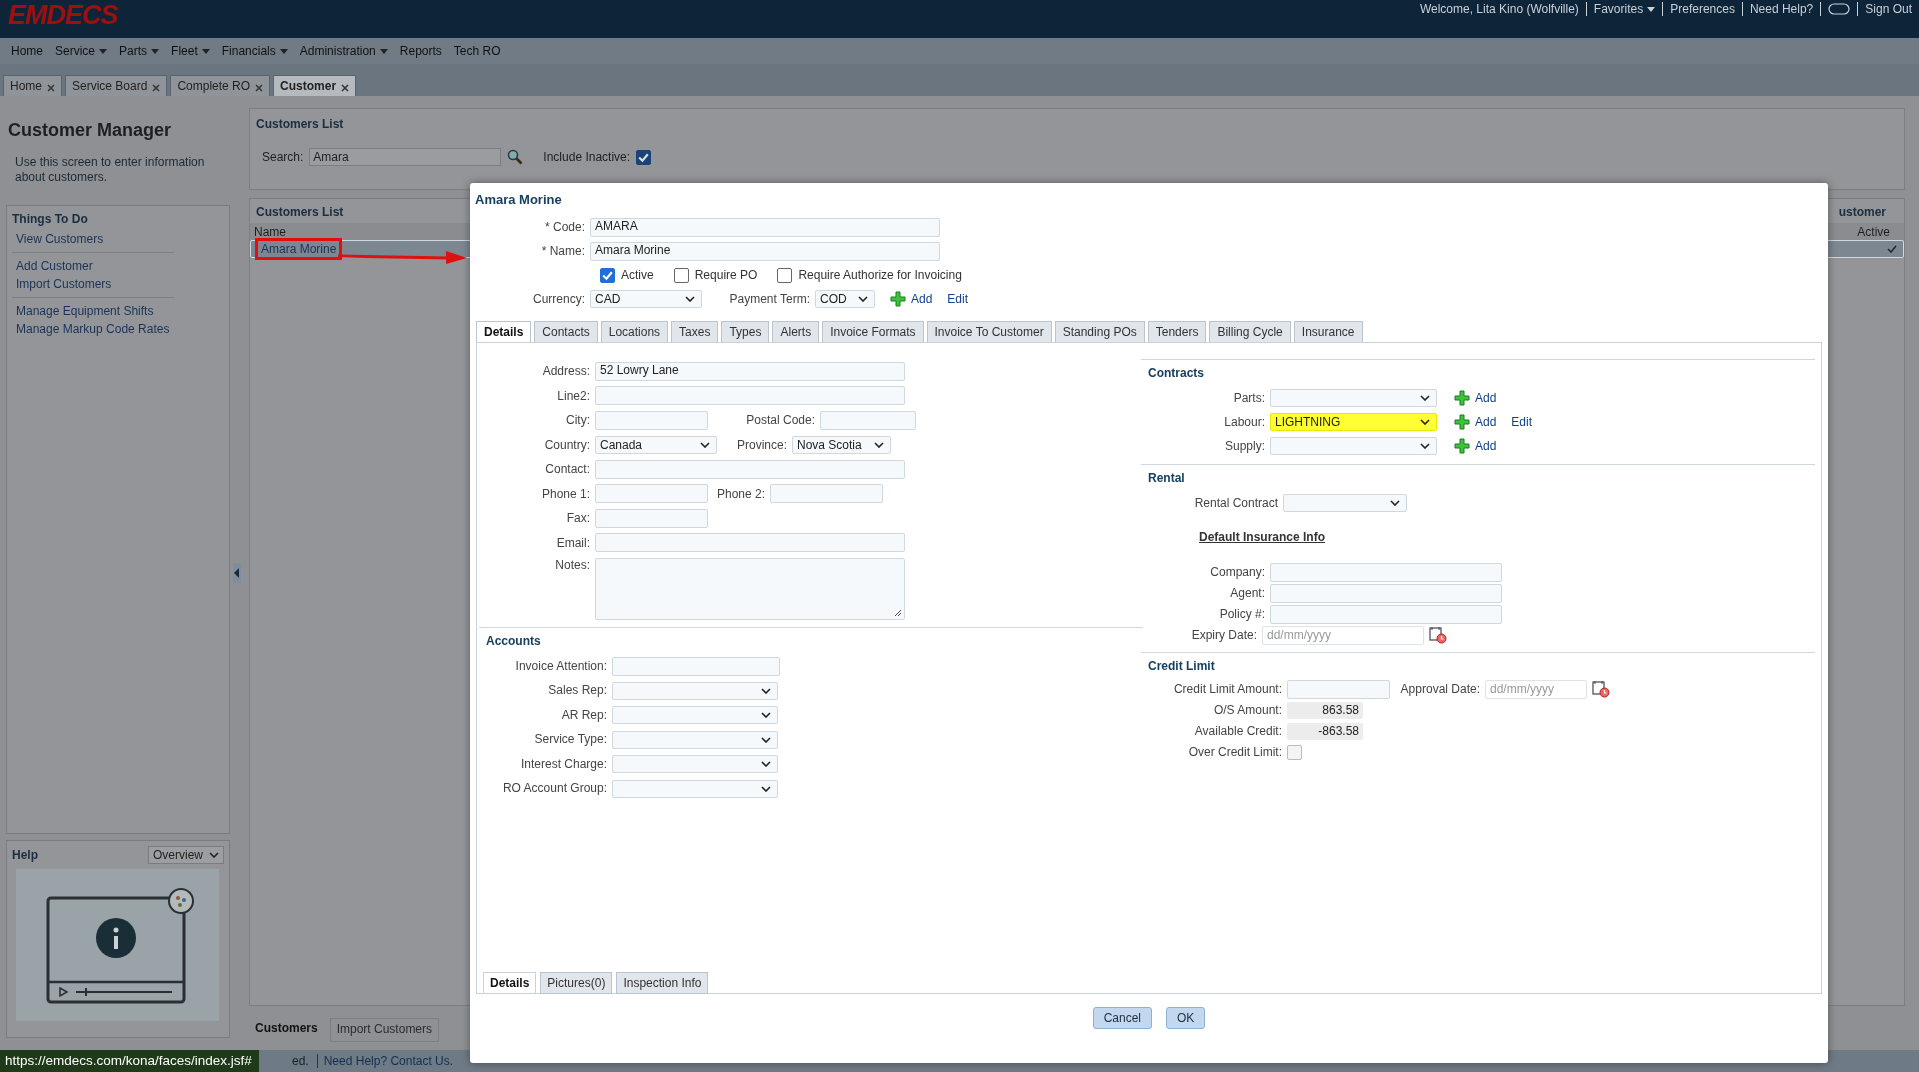 The height and width of the screenshot is (1072, 1919). I want to click on header-link: Need Help?, so click(1781, 9).